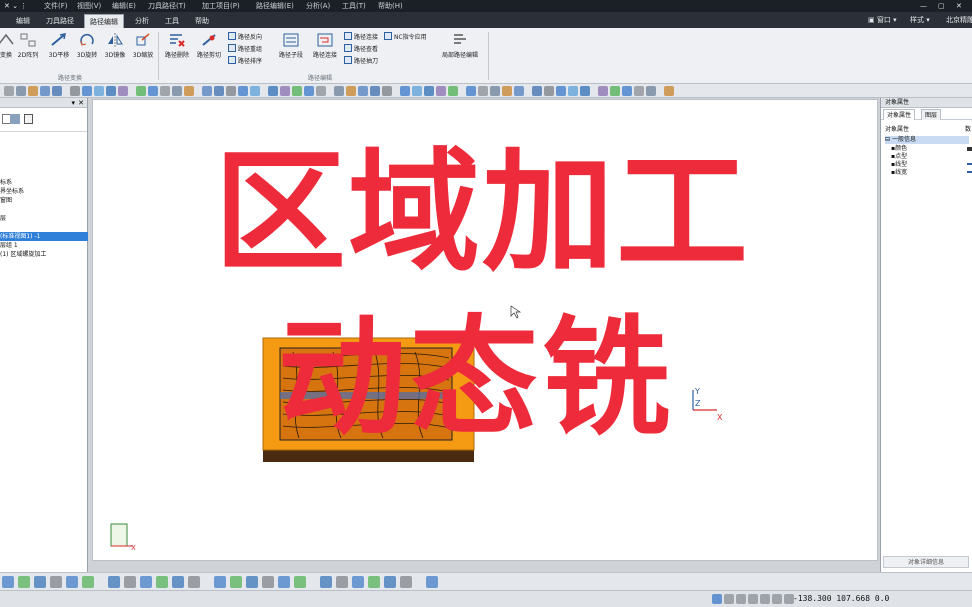 This screenshot has height=607, width=972. I want to click on pin-icon: ▾, so click(73, 103).